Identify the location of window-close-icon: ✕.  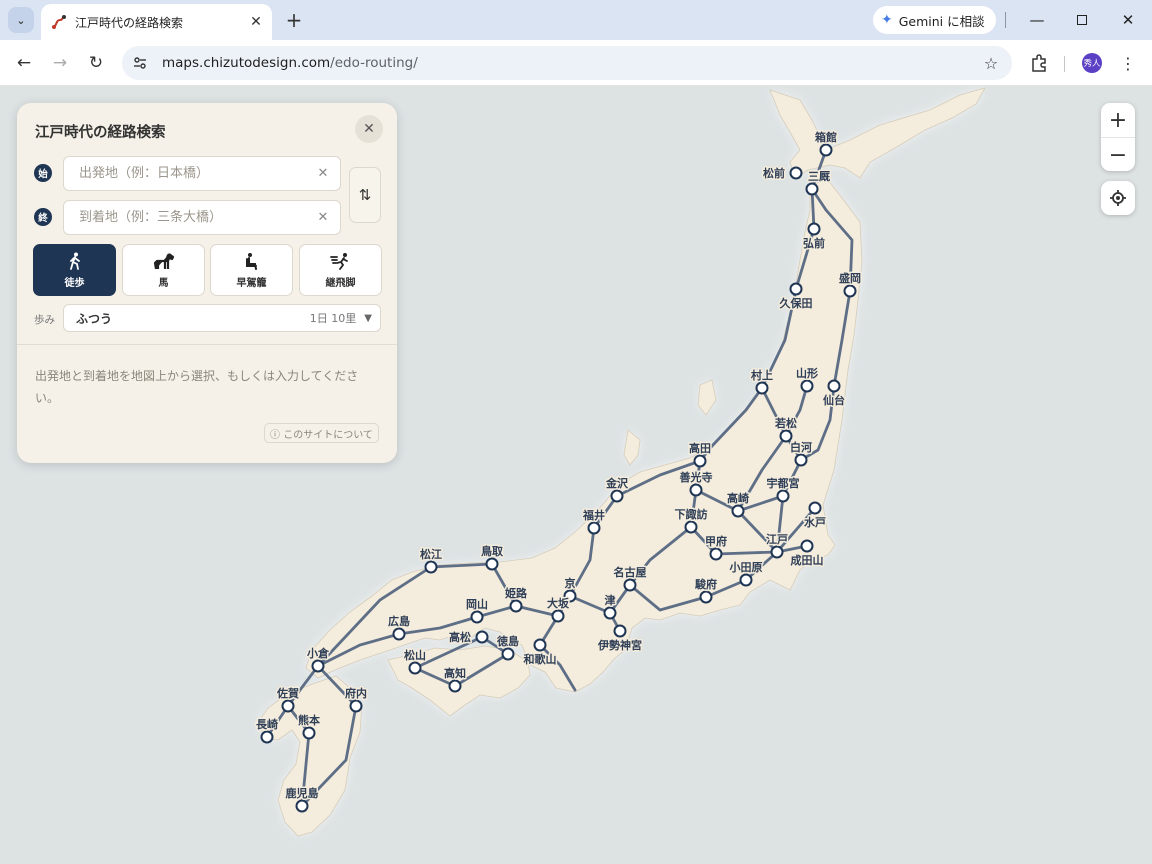
(1128, 20).